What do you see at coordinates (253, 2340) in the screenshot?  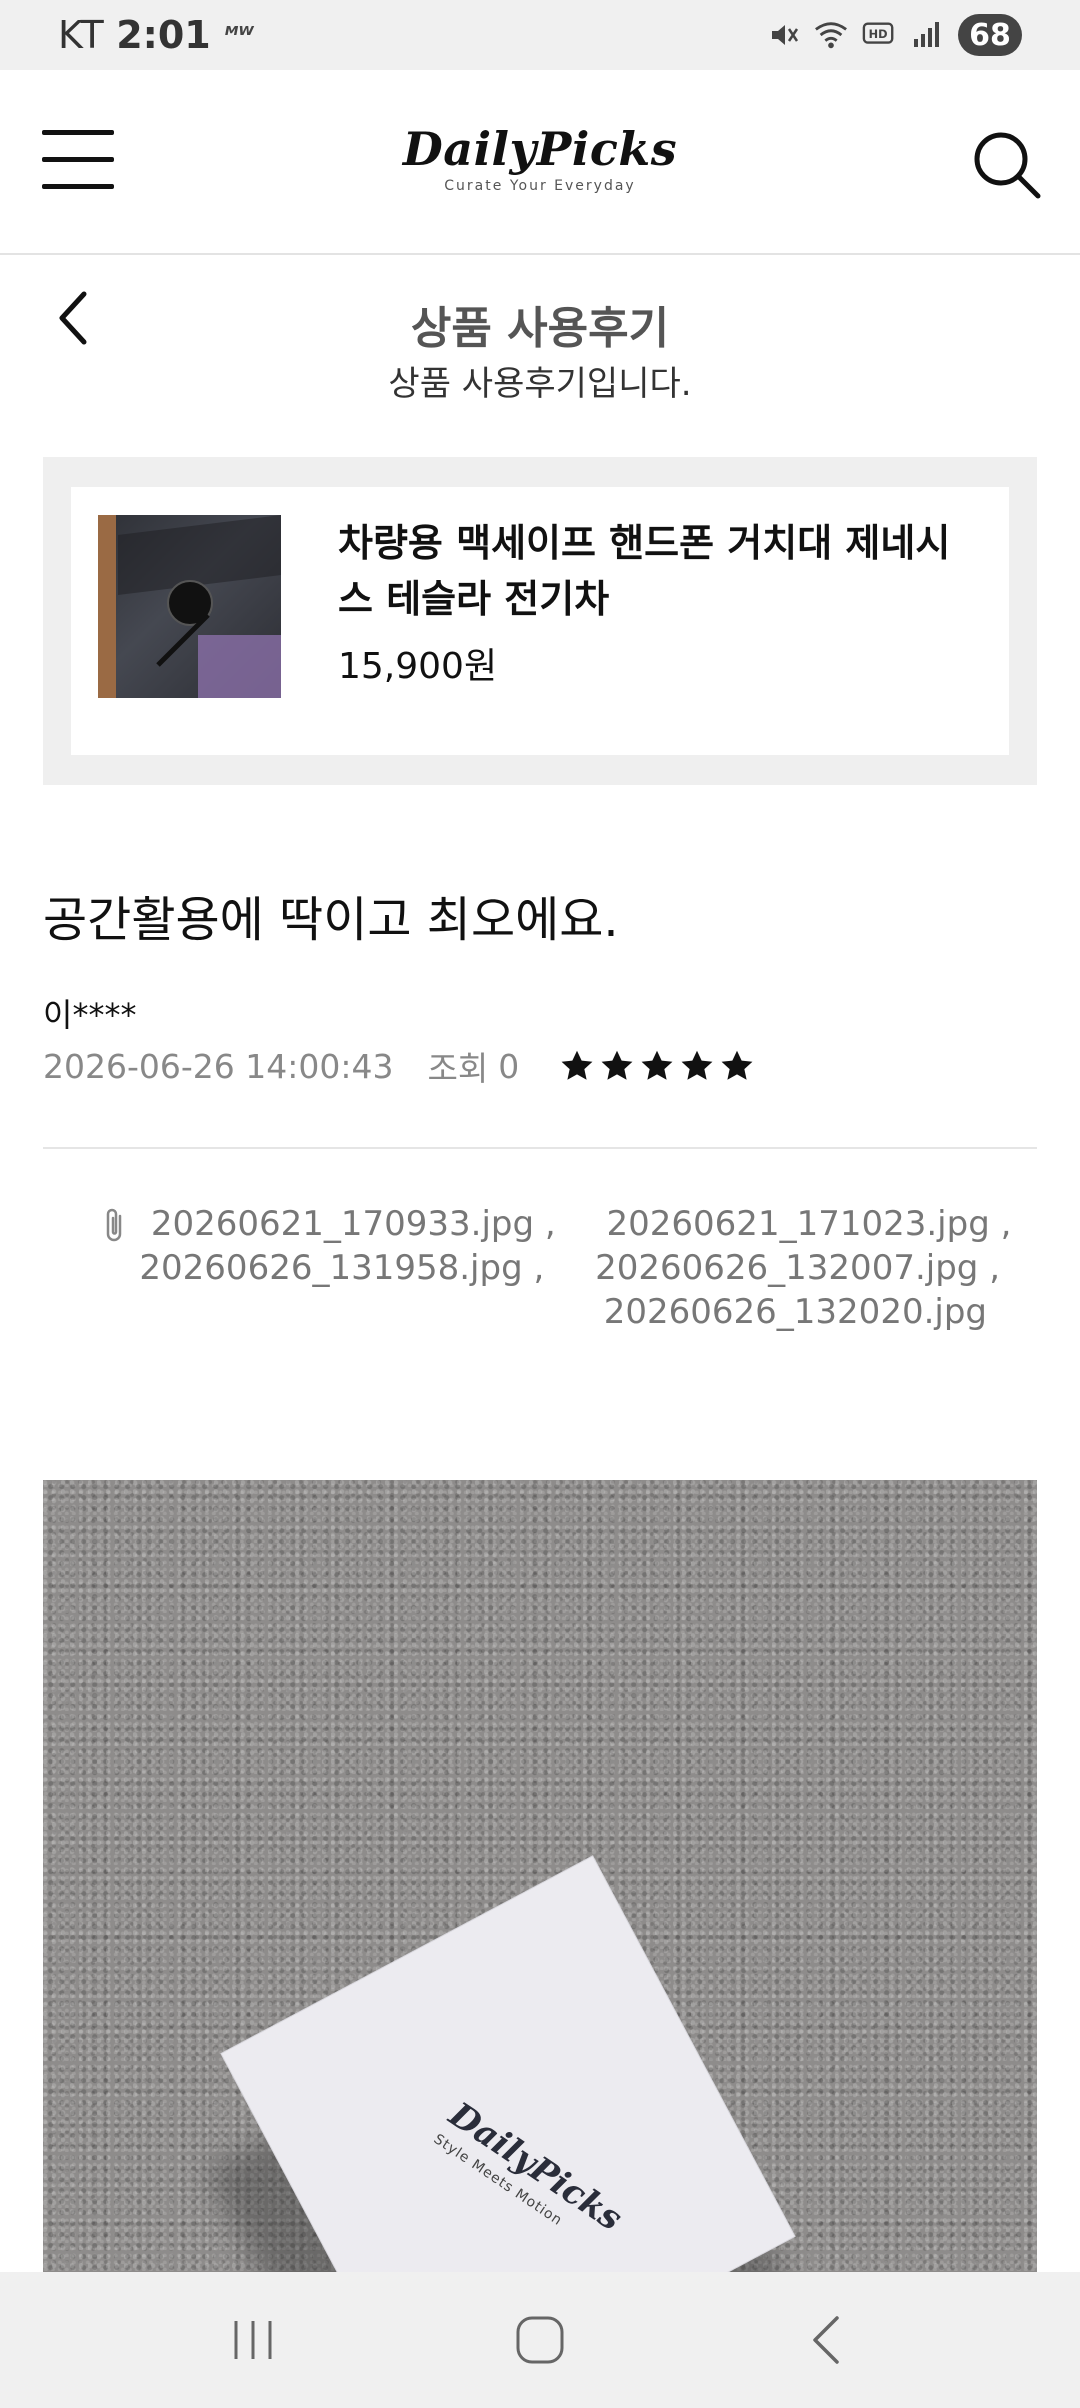 I see `recent-apps-icon` at bounding box center [253, 2340].